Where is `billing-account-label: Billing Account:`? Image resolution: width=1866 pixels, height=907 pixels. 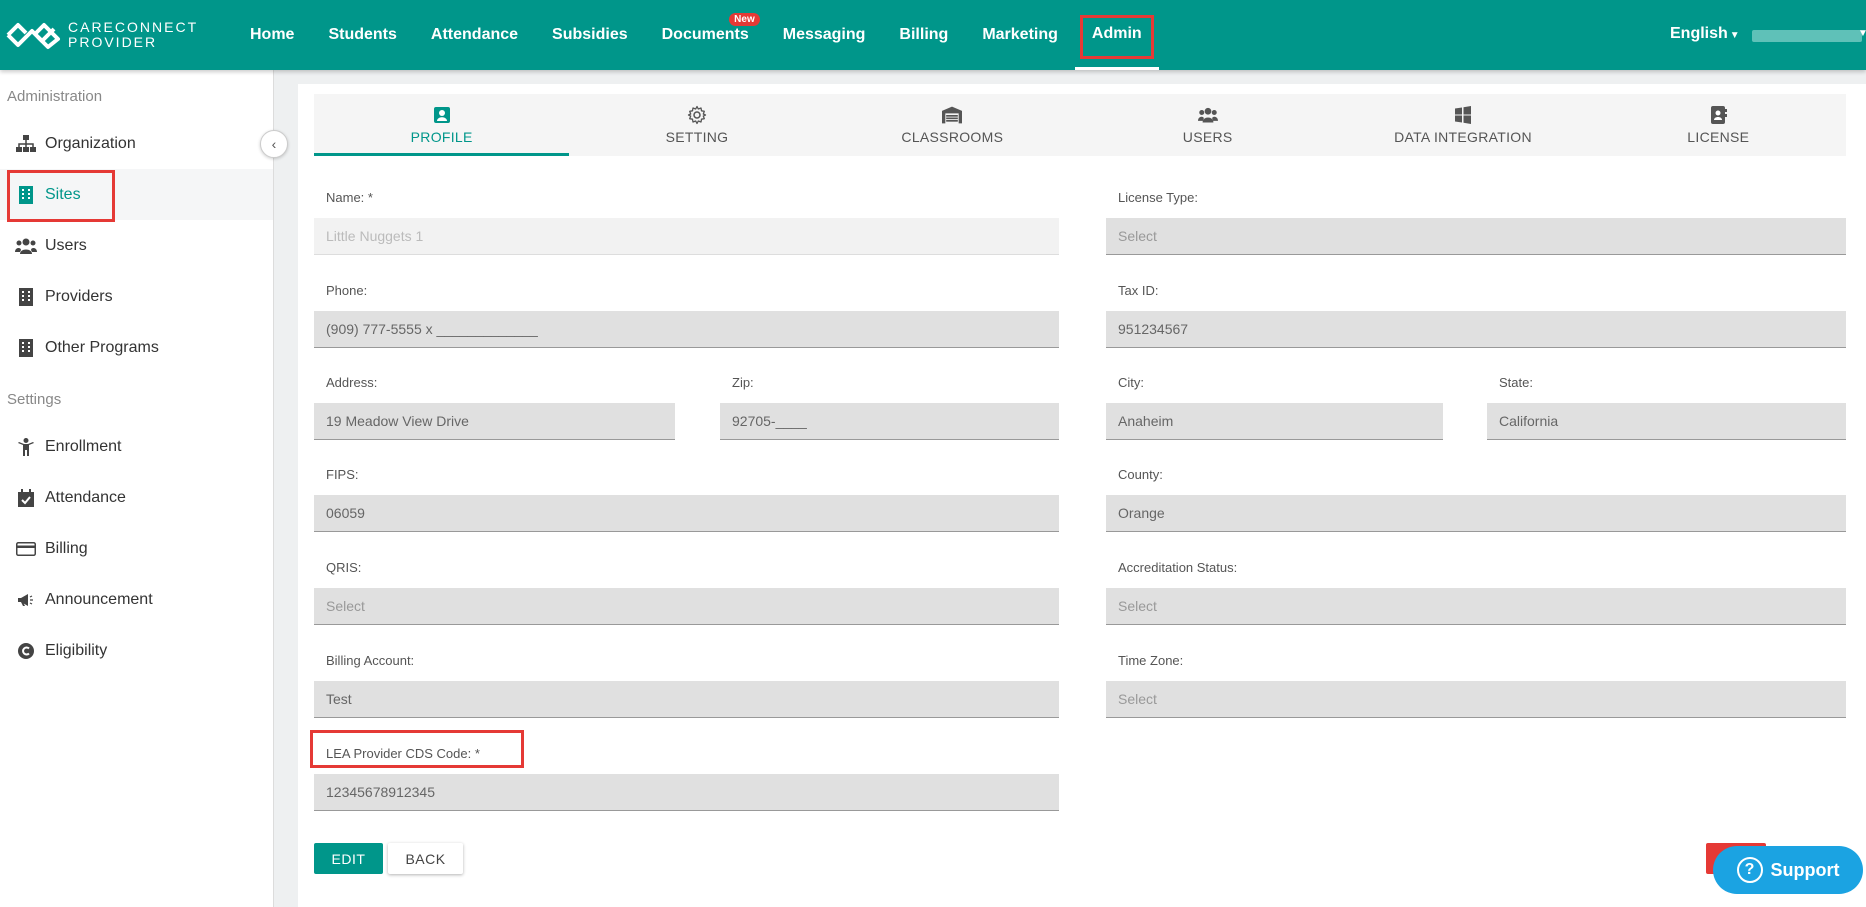 billing-account-label: Billing Account: is located at coordinates (370, 660).